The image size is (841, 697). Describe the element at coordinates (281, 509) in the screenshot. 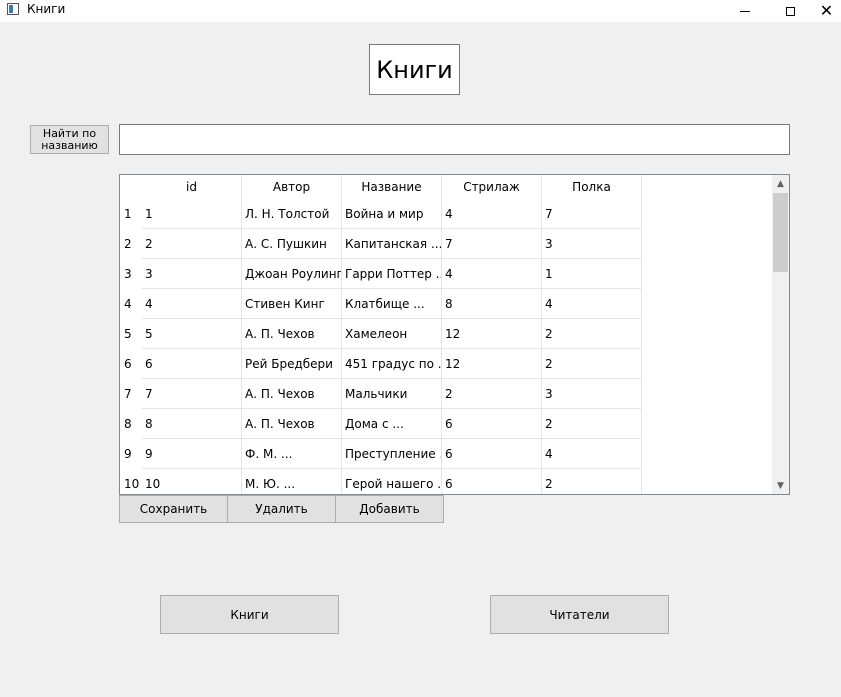

I see `delete-button: Удалить` at that location.